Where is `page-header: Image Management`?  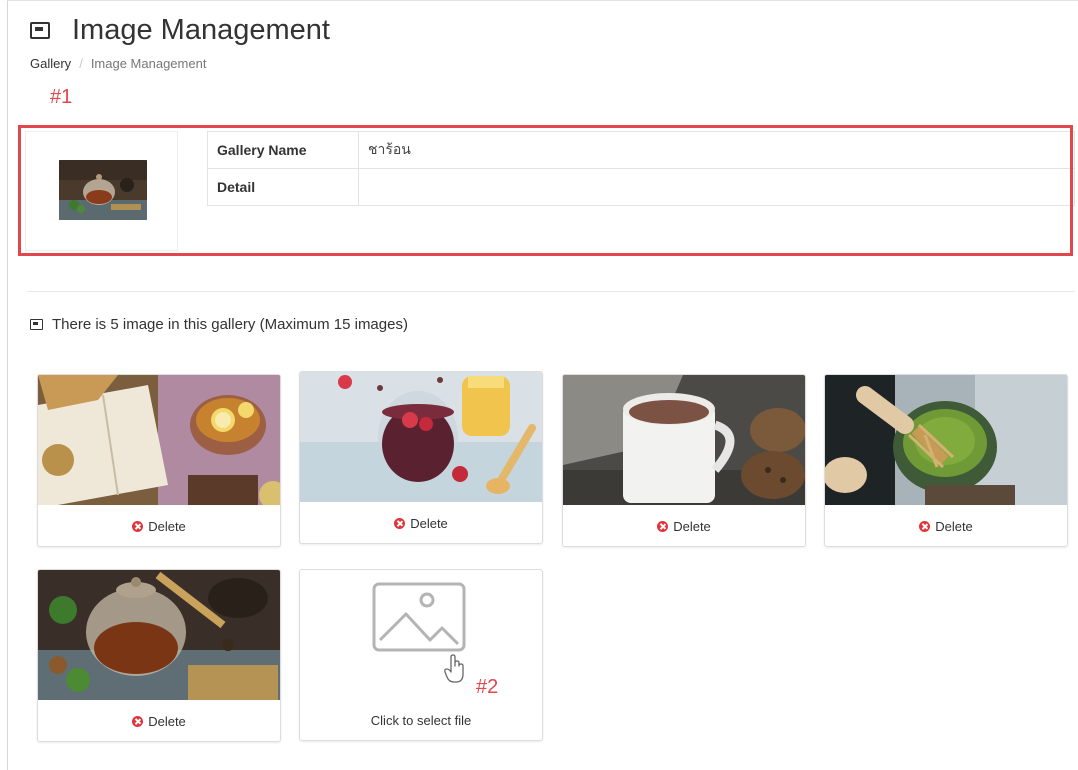
page-header: Image Management is located at coordinates (180, 30).